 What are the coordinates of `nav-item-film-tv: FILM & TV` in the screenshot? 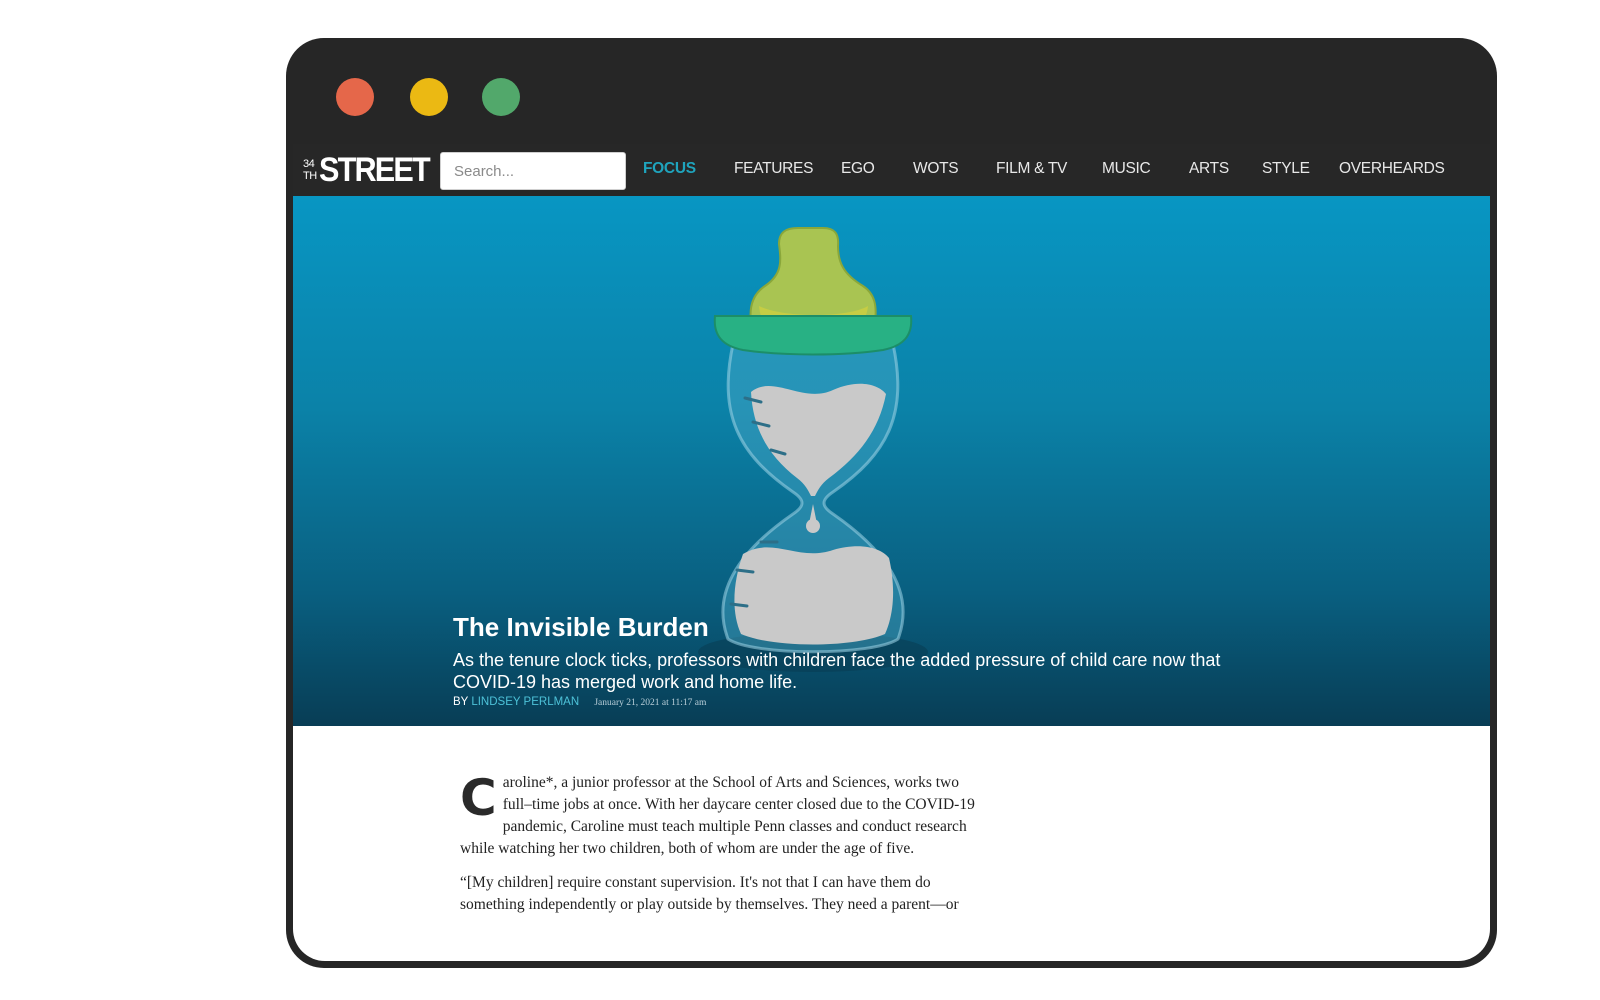 It's located at (1031, 169).